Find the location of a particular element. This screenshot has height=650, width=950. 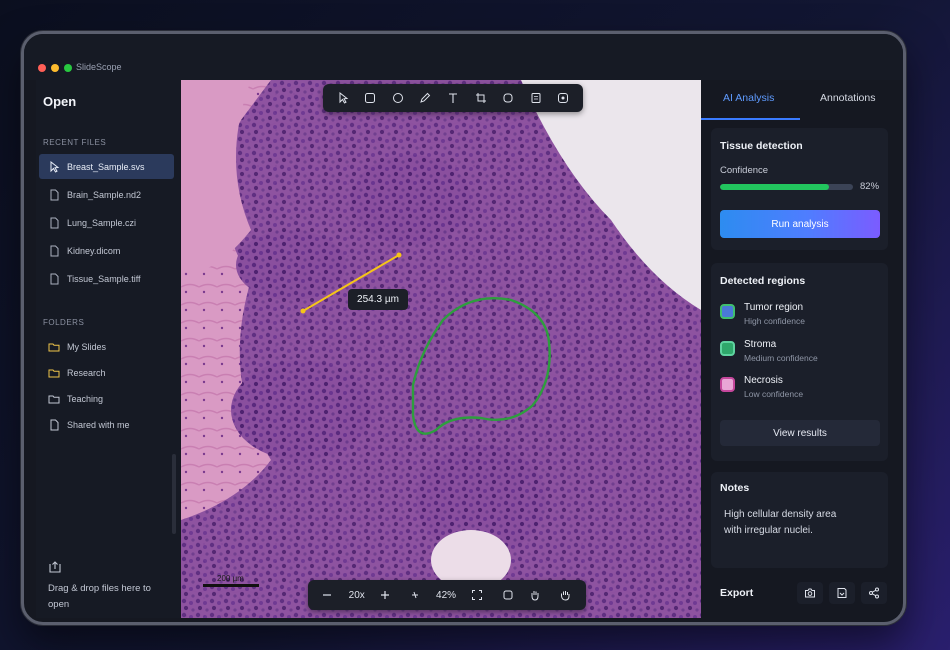

app-title: SlideScope is located at coordinates (99, 67).